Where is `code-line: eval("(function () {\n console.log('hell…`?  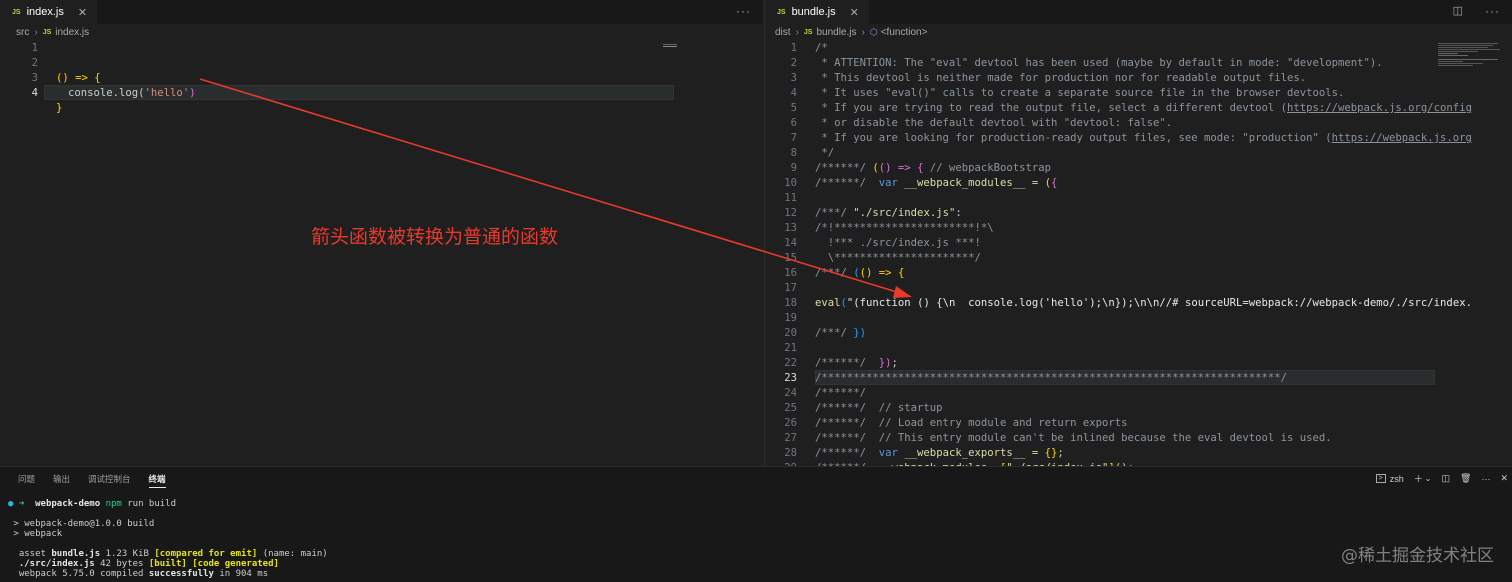
code-line: eval("(function () {\n console.log('hell… is located at coordinates (1143, 303).